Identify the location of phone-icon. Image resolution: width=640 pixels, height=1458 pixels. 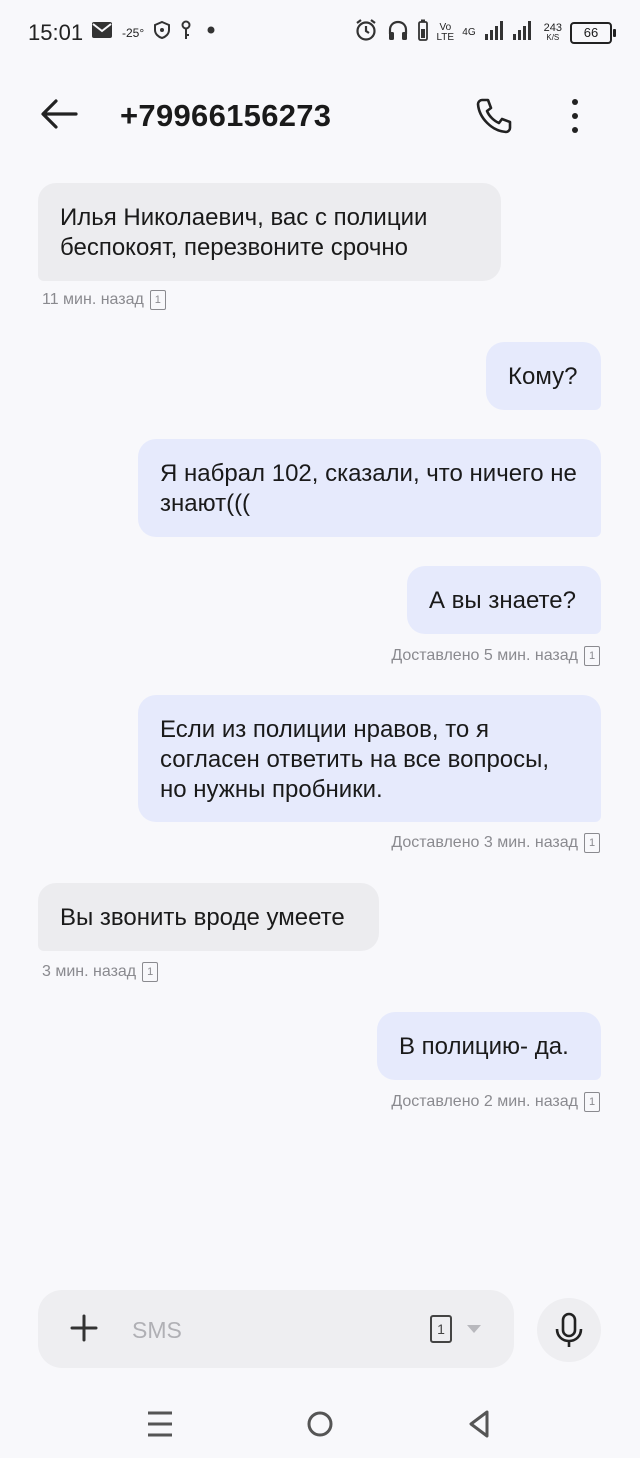
(494, 116).